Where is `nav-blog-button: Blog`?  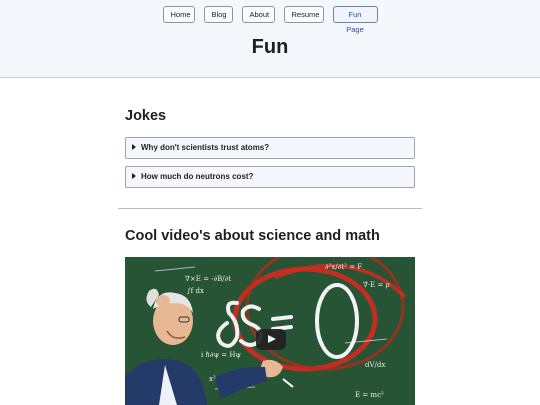
nav-blog-button: Blog is located at coordinates (218, 14).